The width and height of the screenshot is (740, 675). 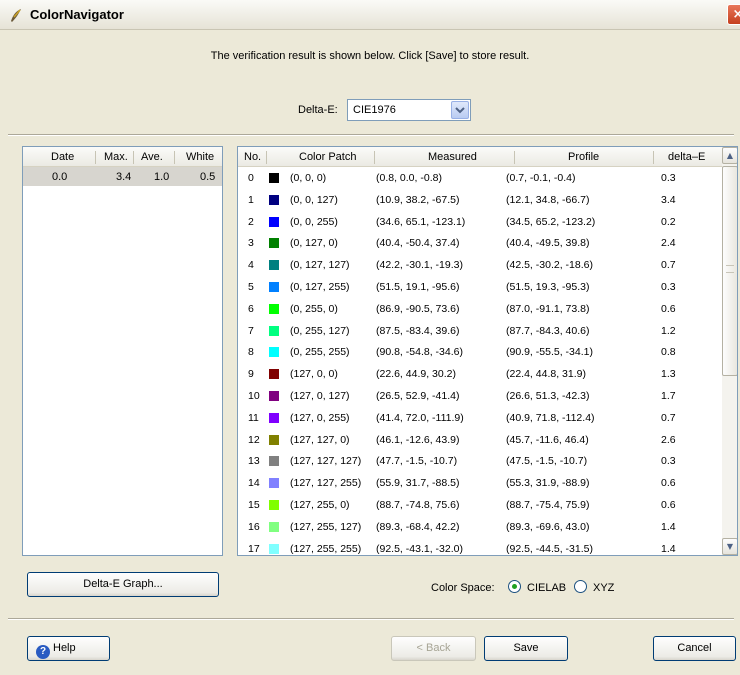 What do you see at coordinates (326, 526) in the screenshot?
I see `cell-color-patch: (127, 255, 127)` at bounding box center [326, 526].